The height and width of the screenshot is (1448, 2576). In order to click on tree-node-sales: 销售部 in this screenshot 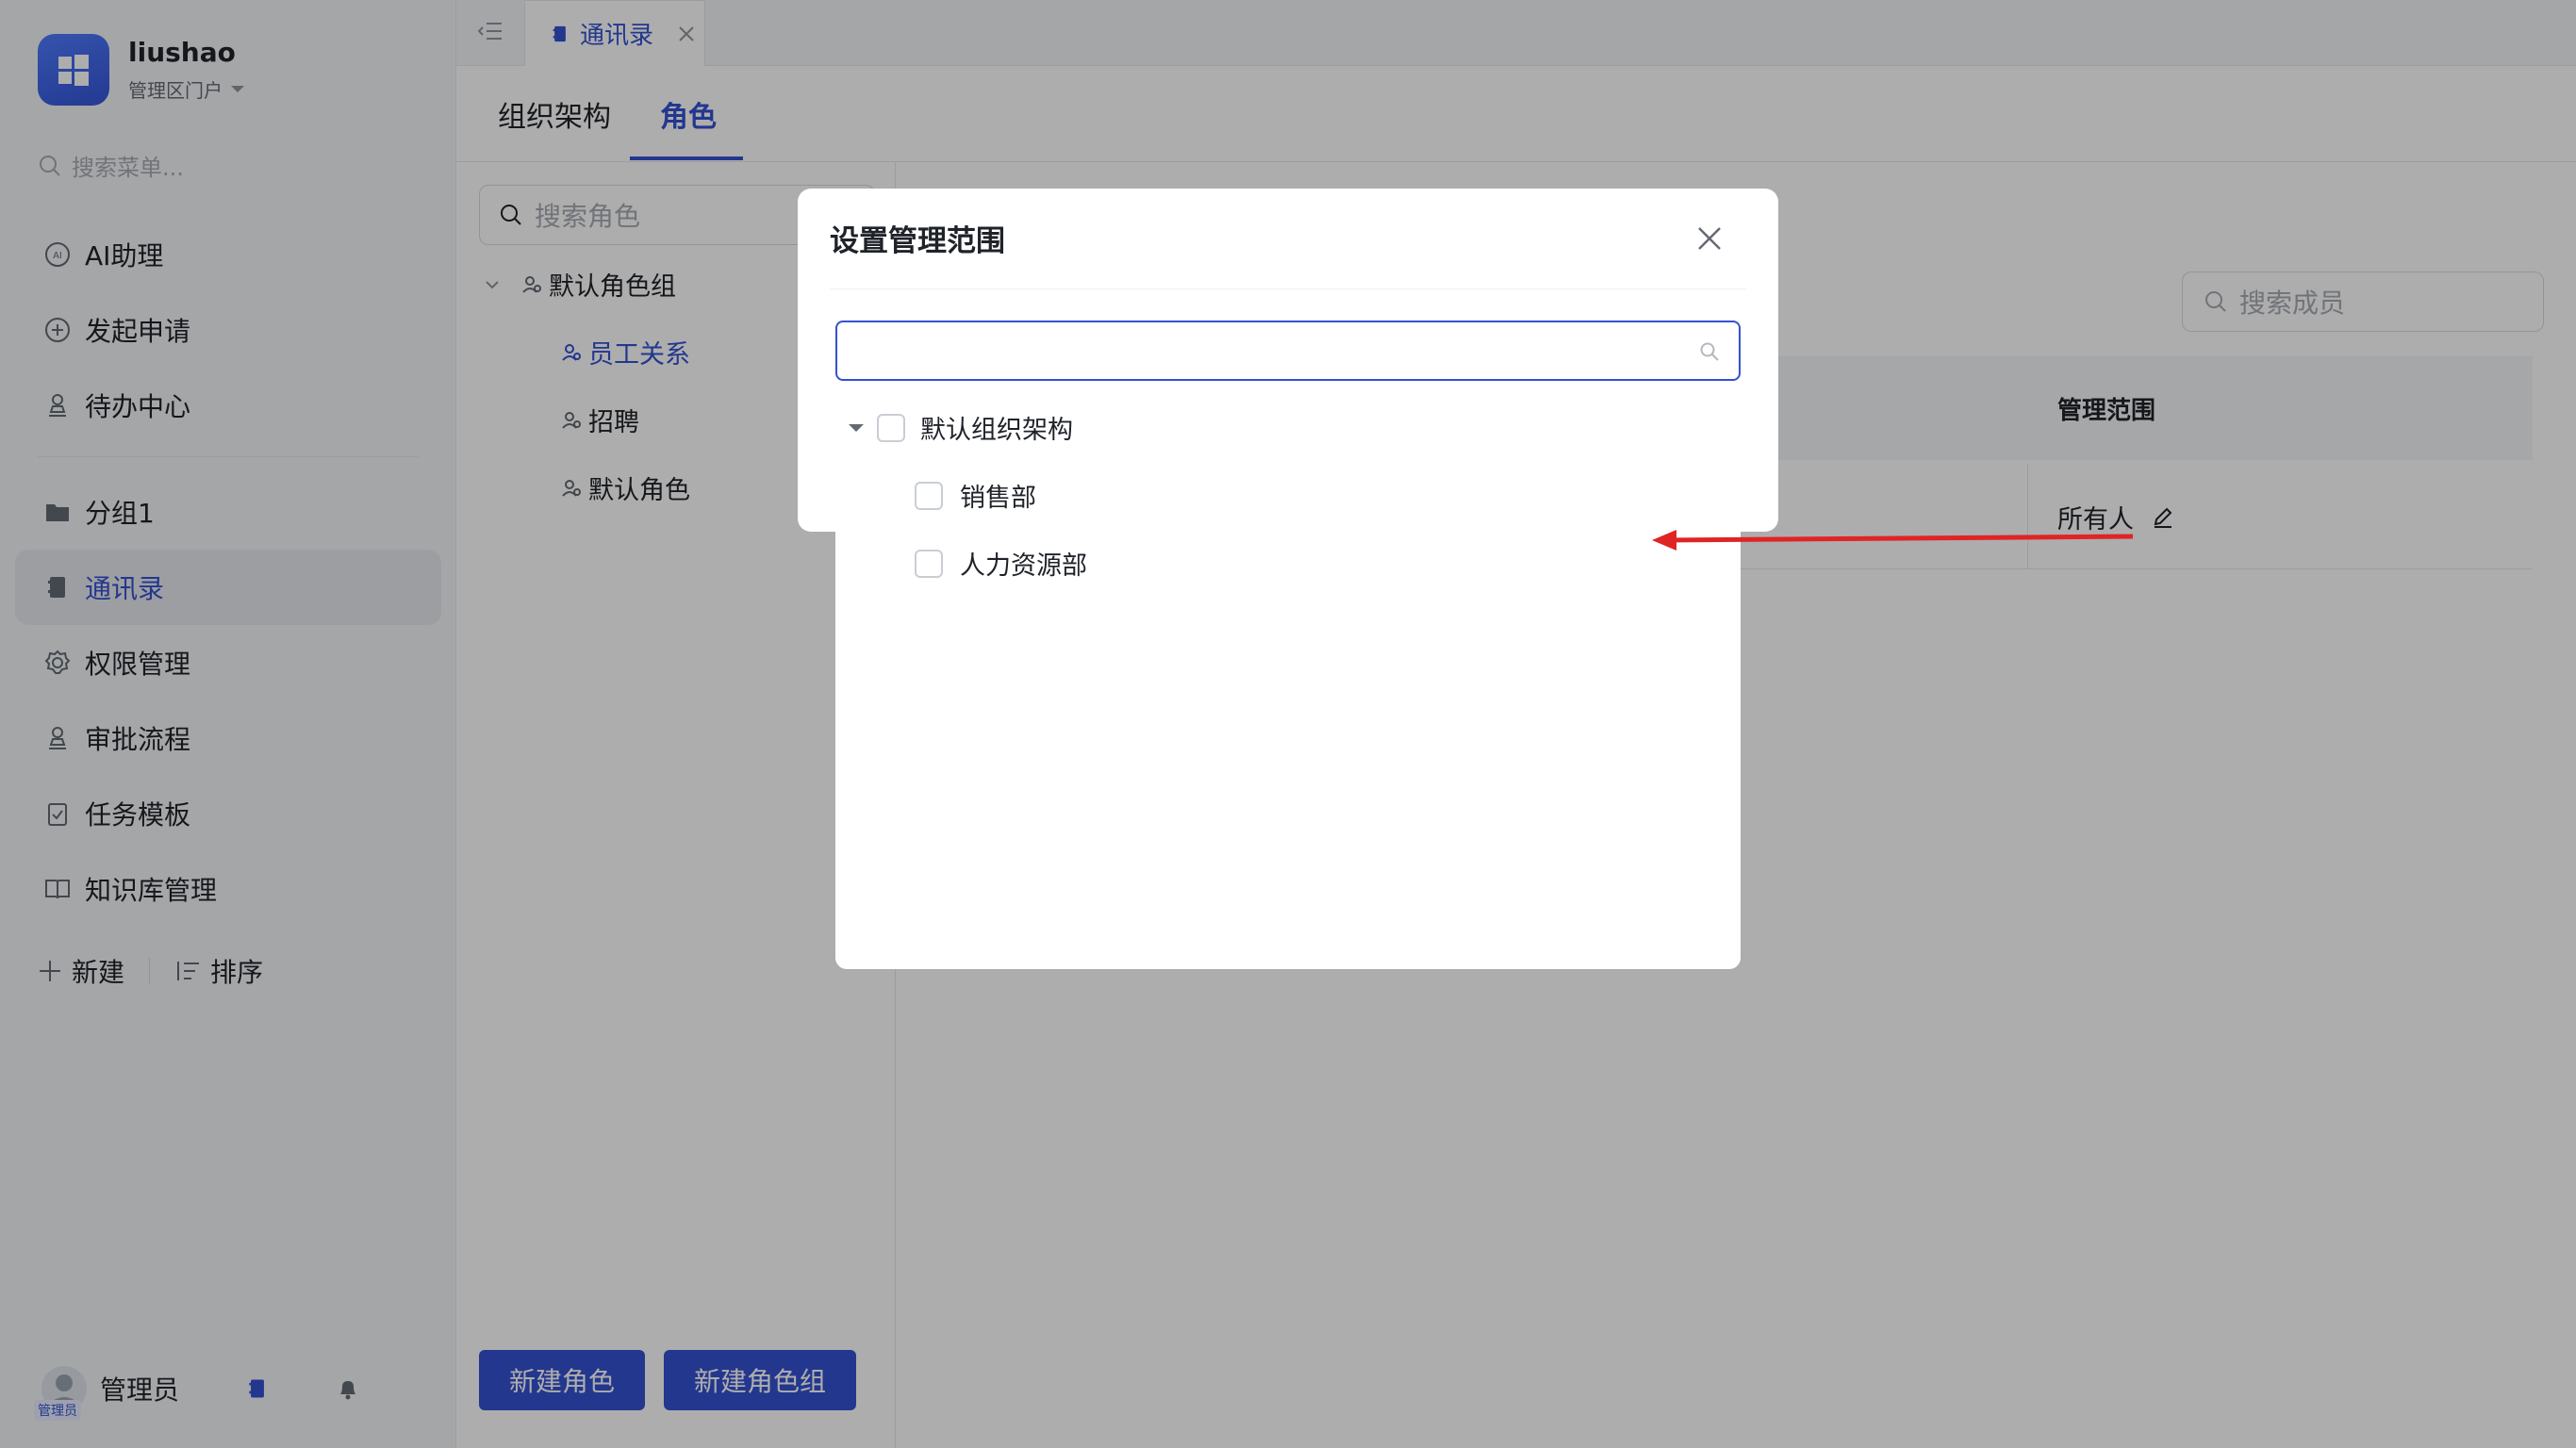, I will do `click(975, 495)`.